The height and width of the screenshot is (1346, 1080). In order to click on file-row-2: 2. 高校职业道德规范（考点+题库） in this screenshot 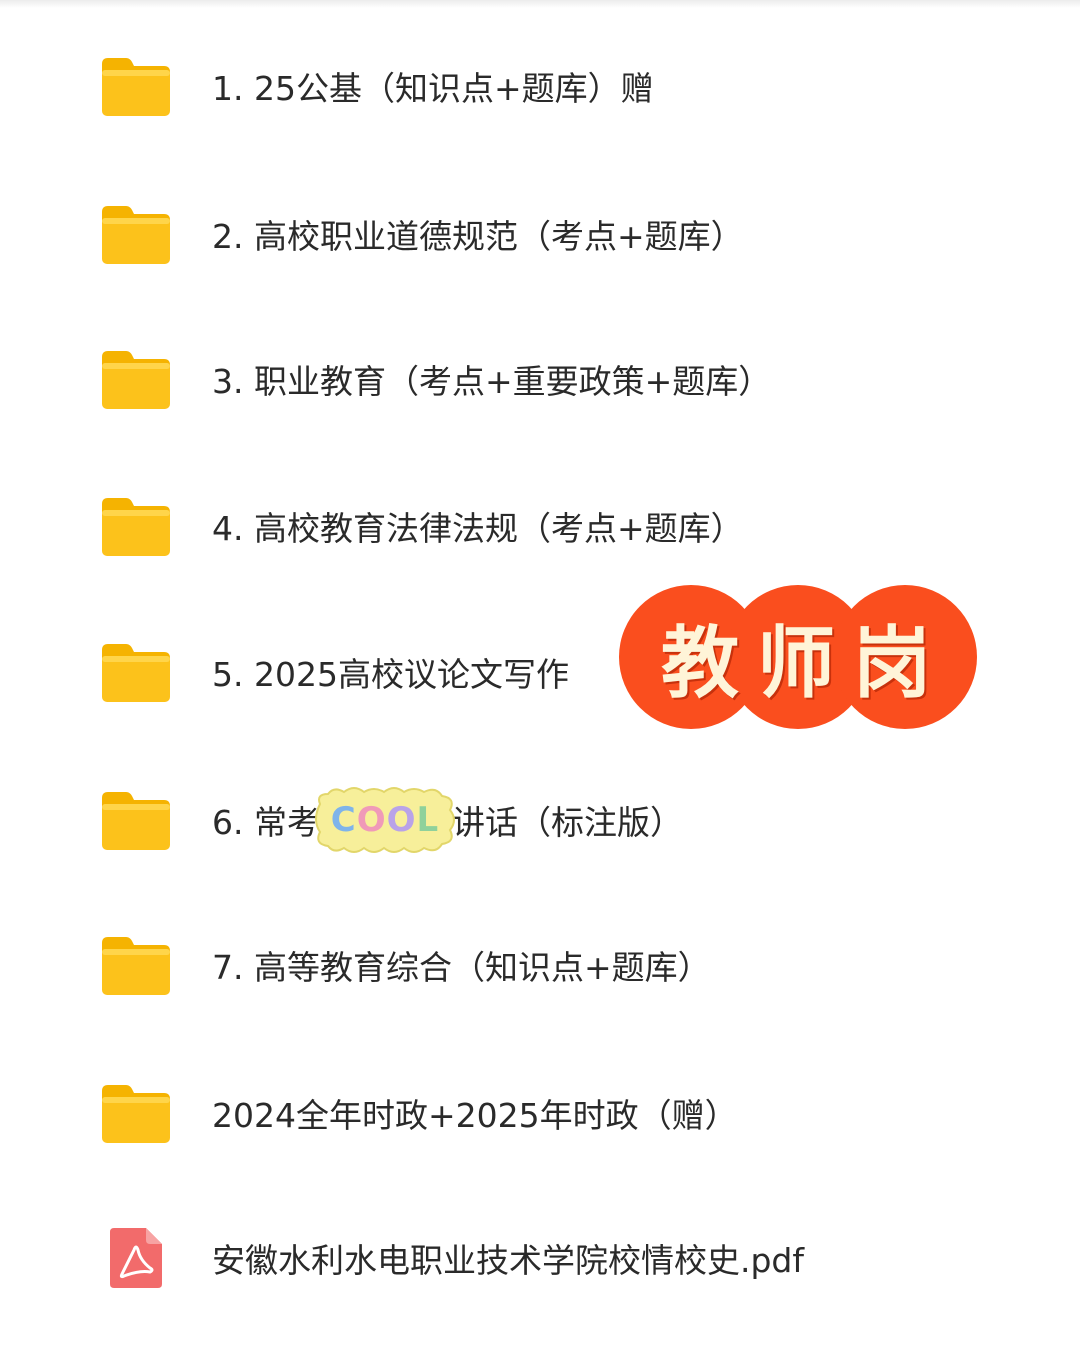, I will do `click(550, 234)`.